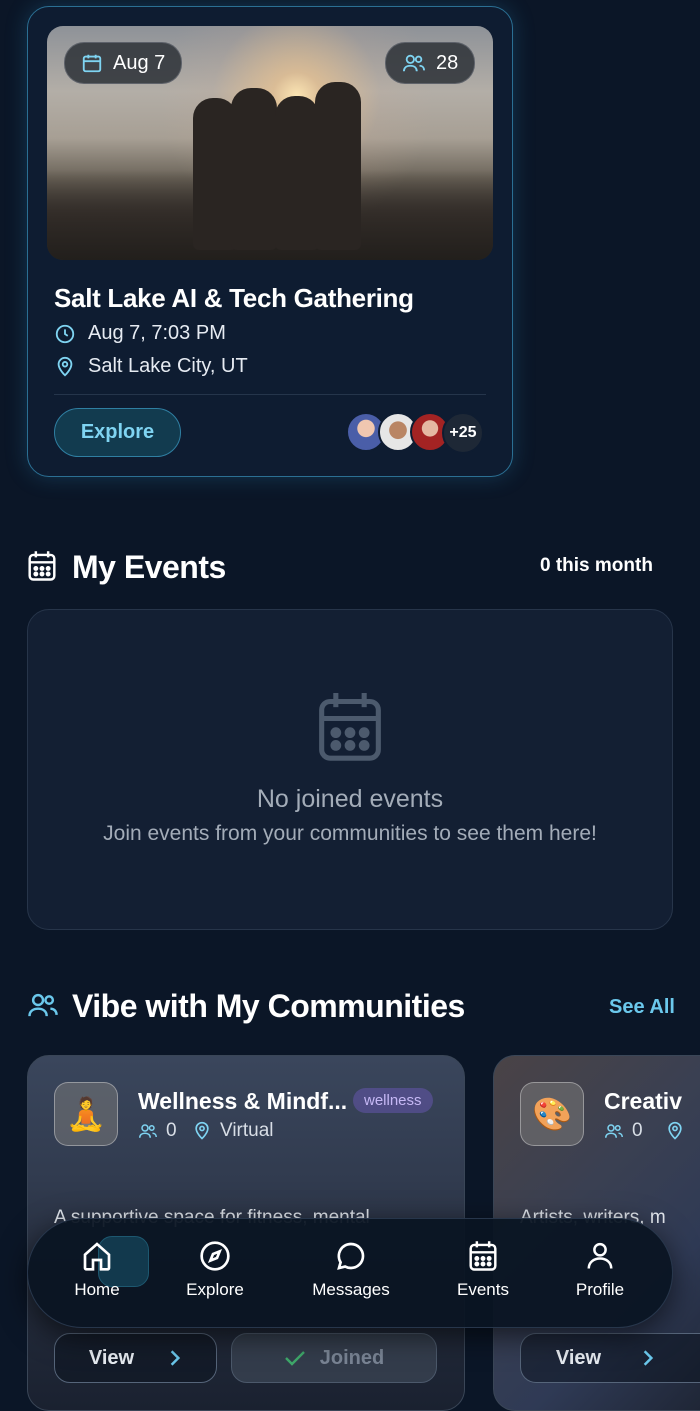  Describe the element at coordinates (270, 394) in the screenshot. I see `divider` at that location.